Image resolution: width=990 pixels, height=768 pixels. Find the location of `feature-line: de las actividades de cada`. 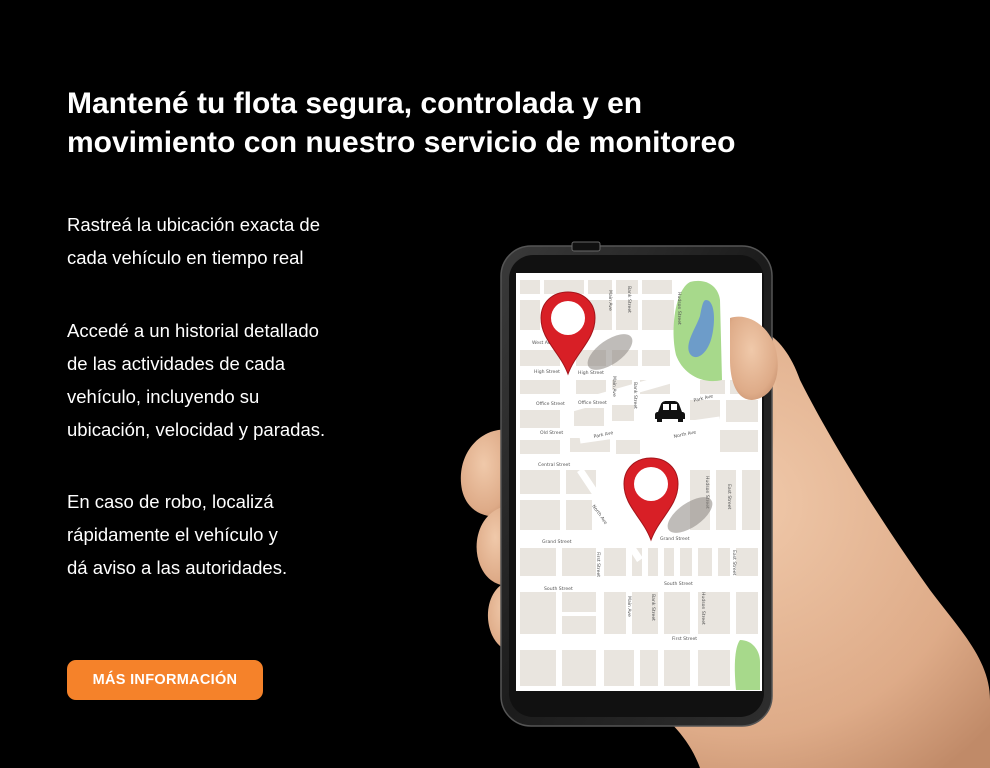

feature-line: de las actividades de cada is located at coordinates (176, 363).